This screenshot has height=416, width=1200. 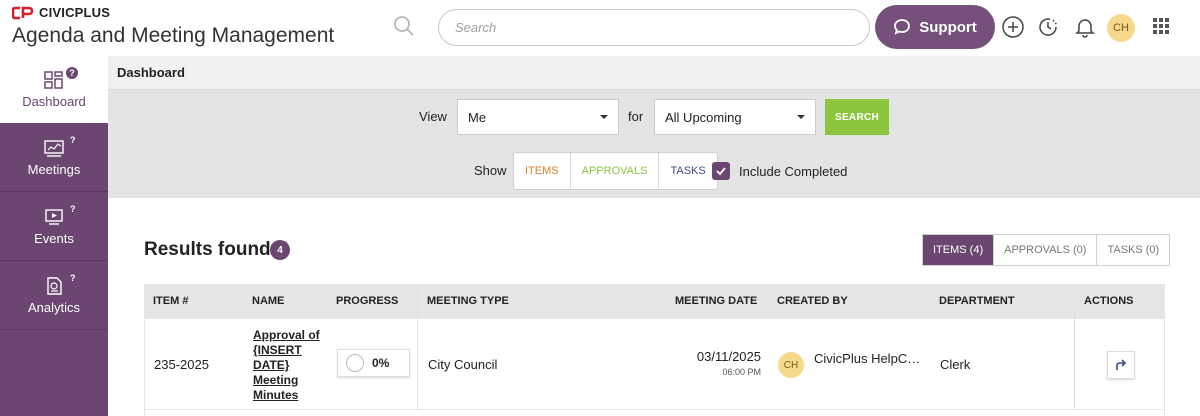 I want to click on progress-ring-icon, so click(x=355, y=363).